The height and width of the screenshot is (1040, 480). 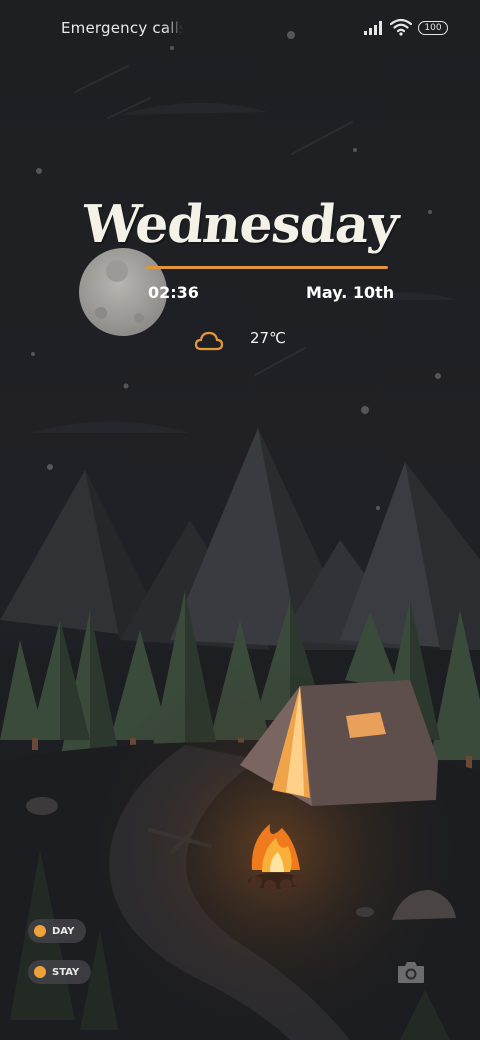 I want to click on day-toggle-chip: DAY, so click(x=57, y=931).